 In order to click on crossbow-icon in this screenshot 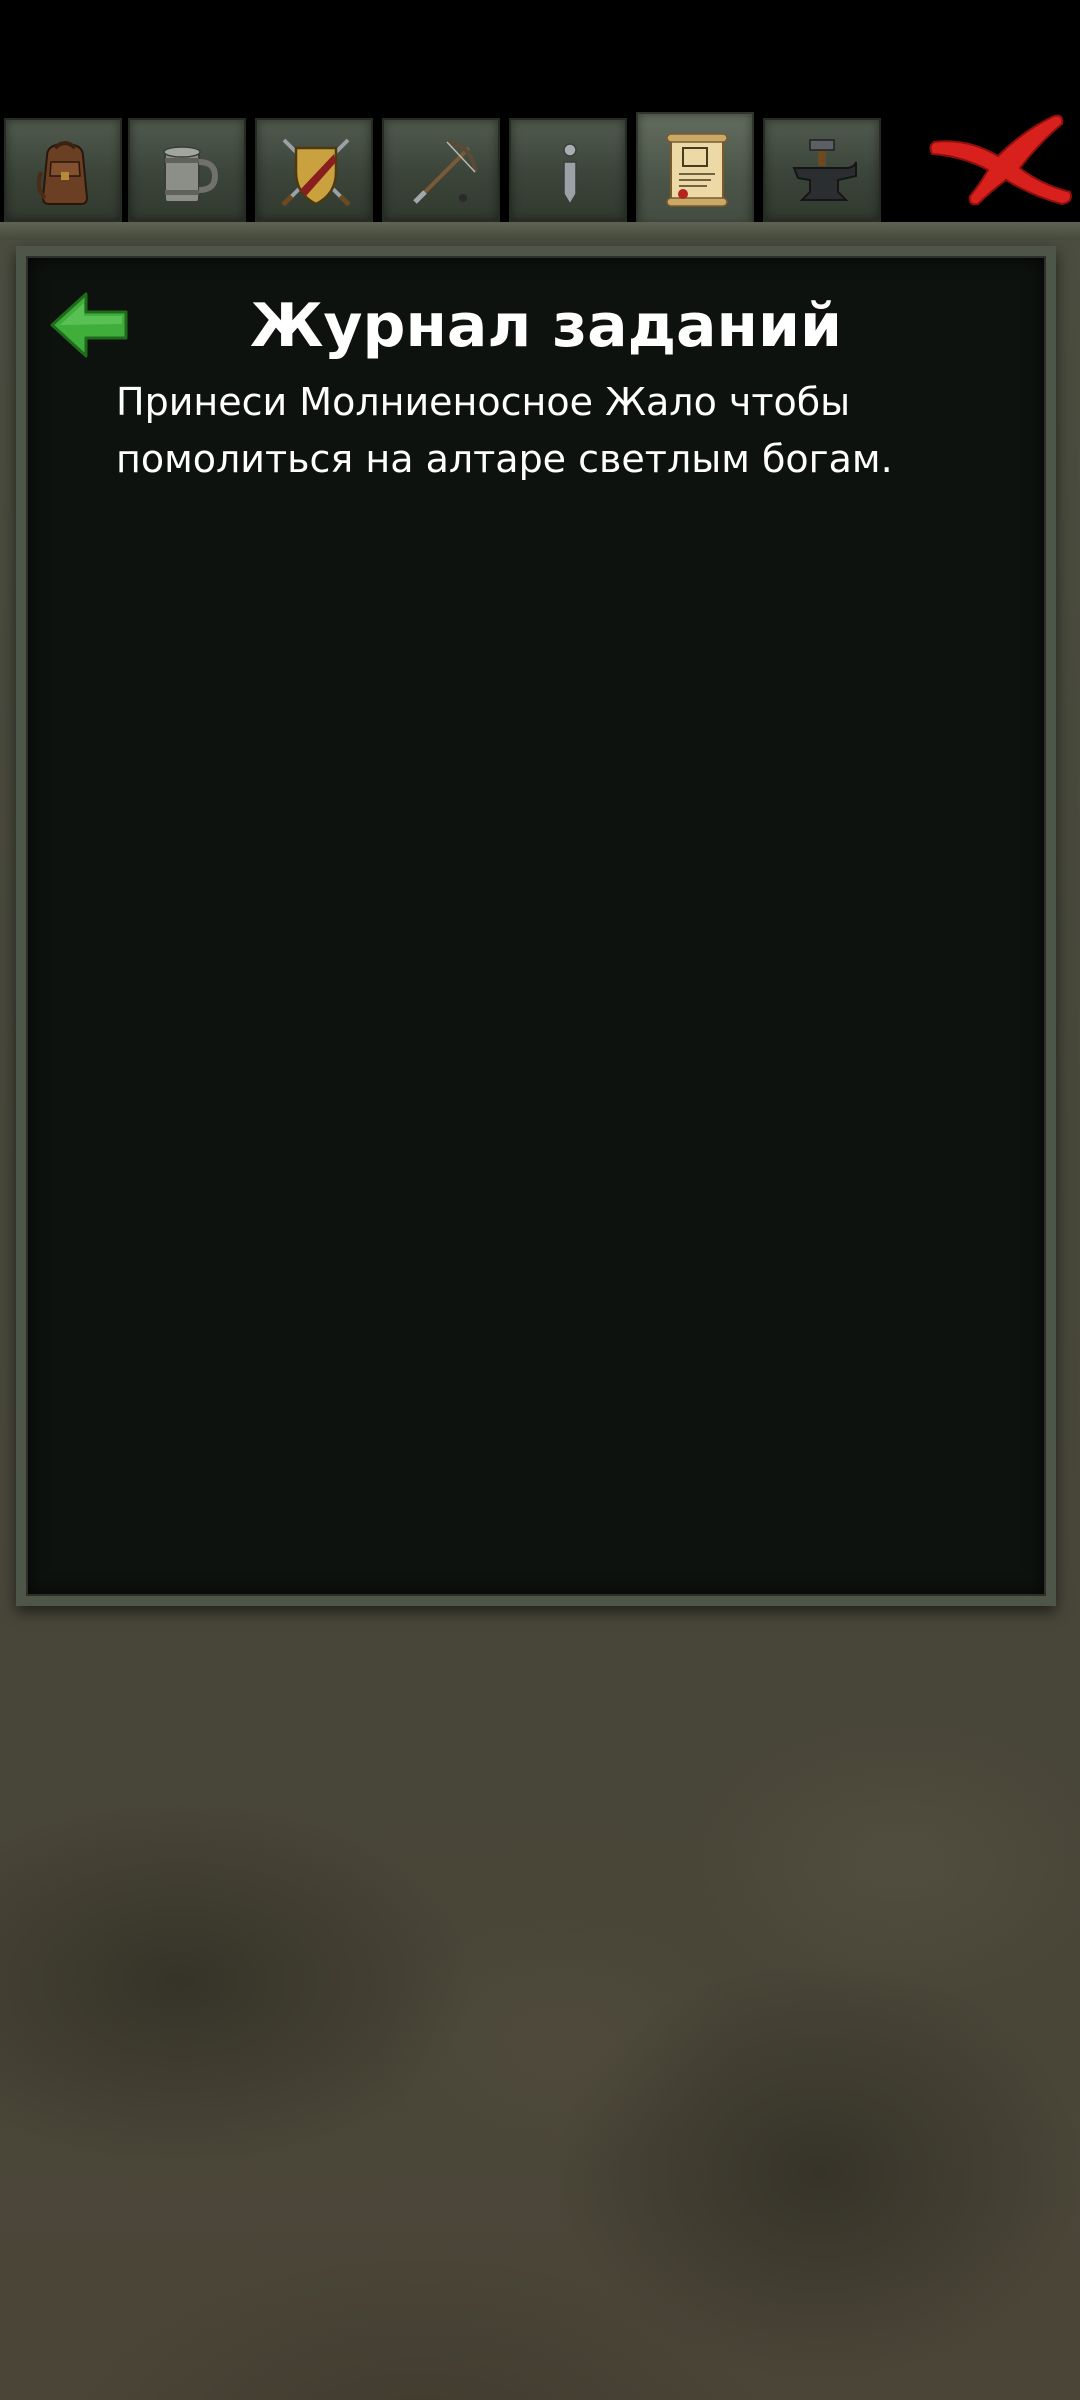, I will do `click(445, 172)`.